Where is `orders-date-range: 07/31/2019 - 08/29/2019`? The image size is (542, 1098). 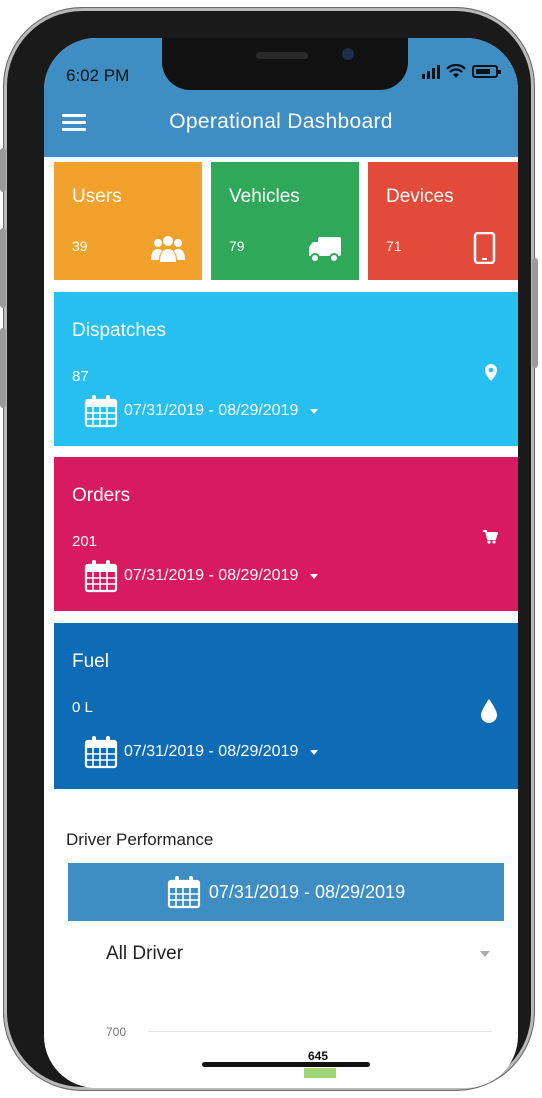 orders-date-range: 07/31/2019 - 08/29/2019 is located at coordinates (211, 575).